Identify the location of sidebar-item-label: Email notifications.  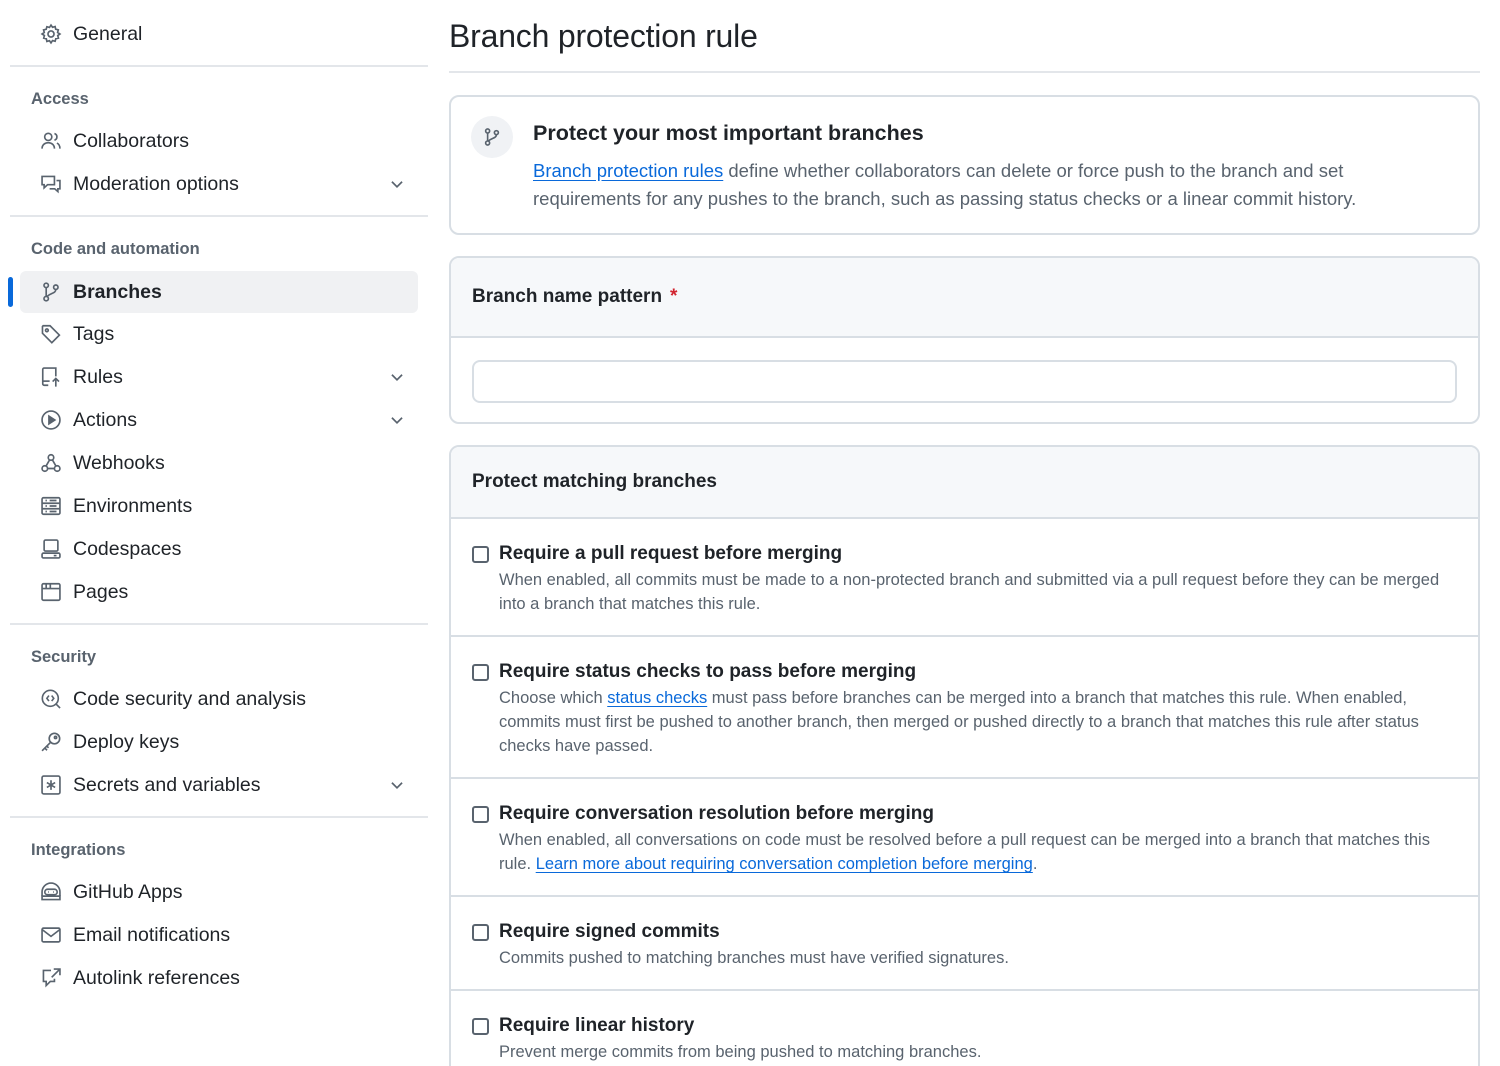
(152, 934).